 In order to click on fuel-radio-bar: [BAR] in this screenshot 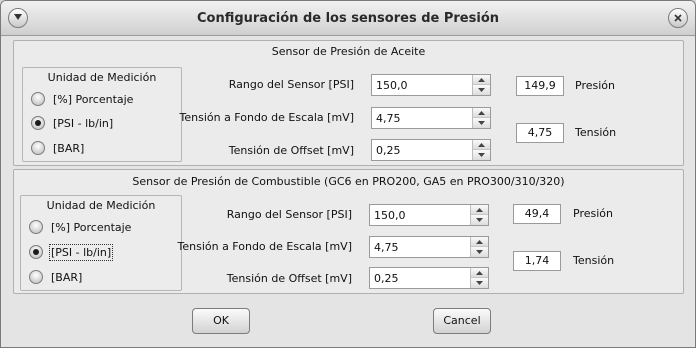, I will do `click(55, 277)`.